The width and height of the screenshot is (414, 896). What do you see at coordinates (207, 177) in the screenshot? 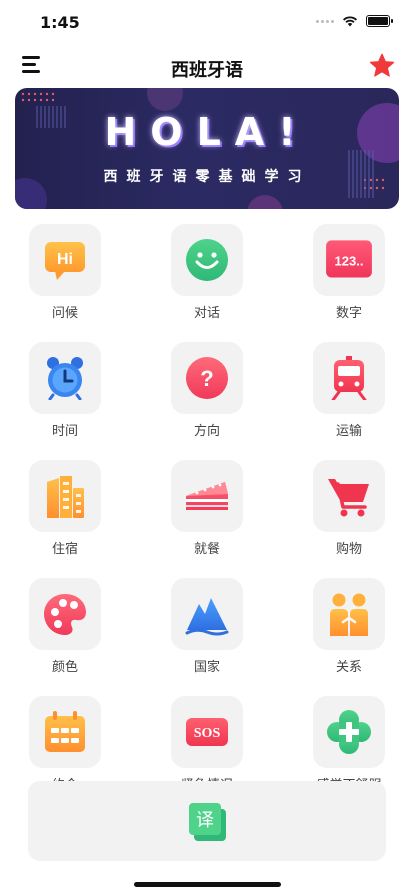
I see `banner-subtitle: 西班牙语零基础学习` at bounding box center [207, 177].